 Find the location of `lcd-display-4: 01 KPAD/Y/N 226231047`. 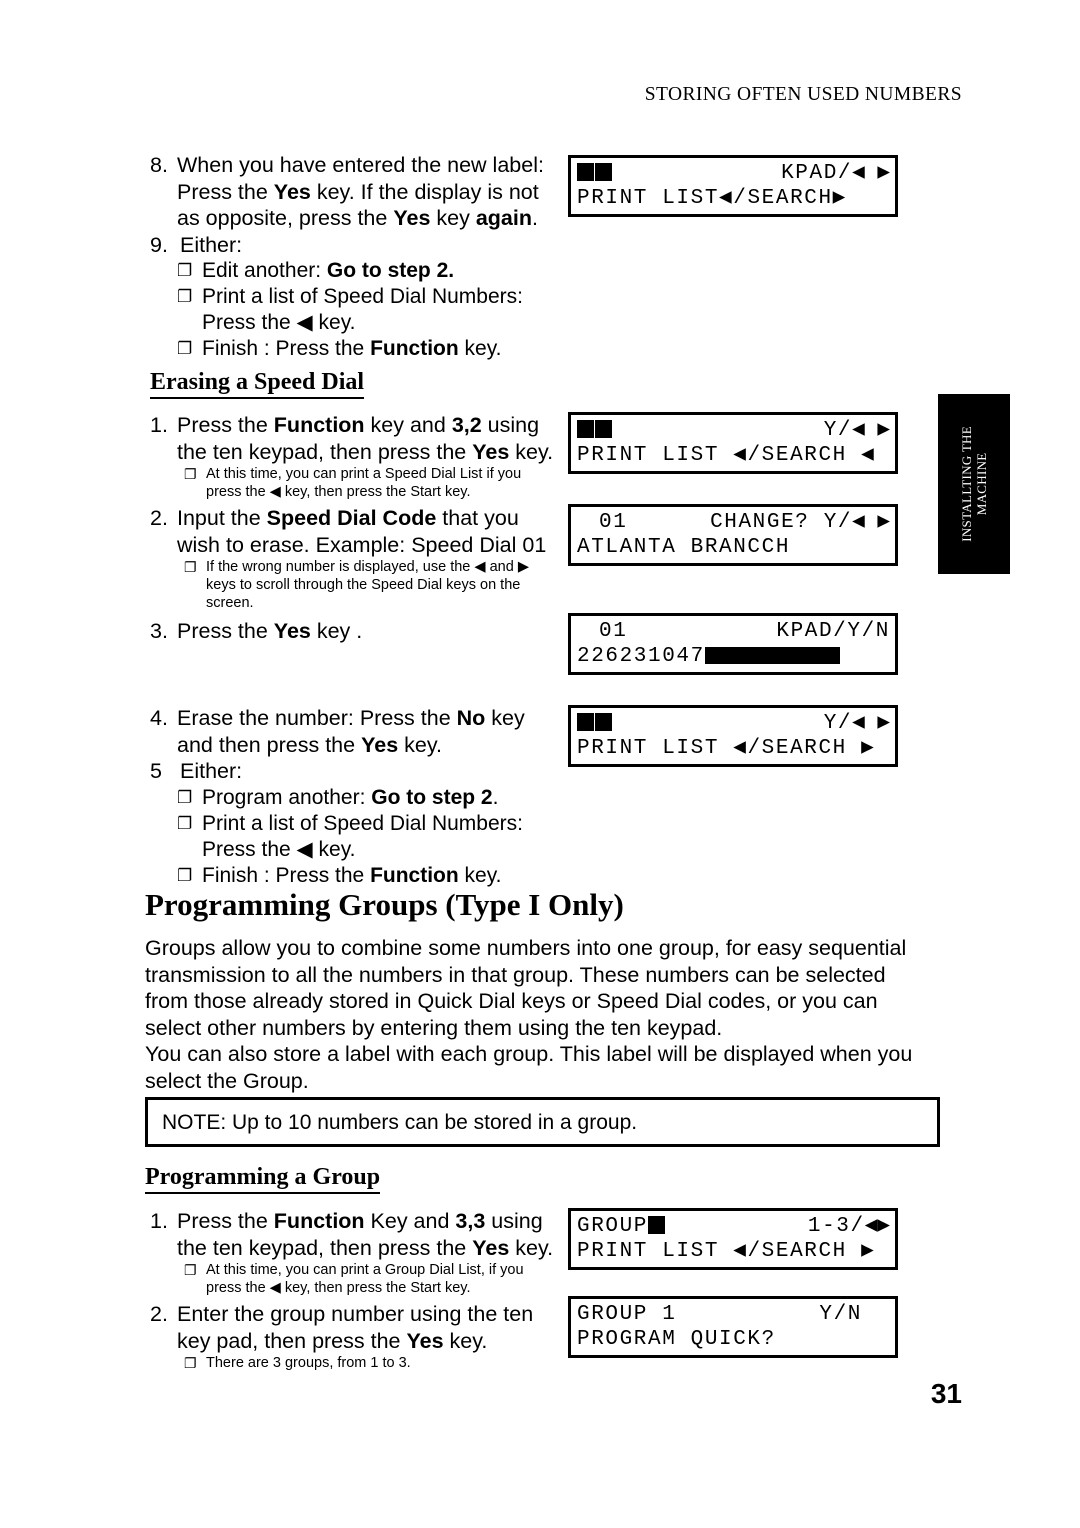

lcd-display-4: 01 KPAD/Y/N 226231047 is located at coordinates (733, 644).